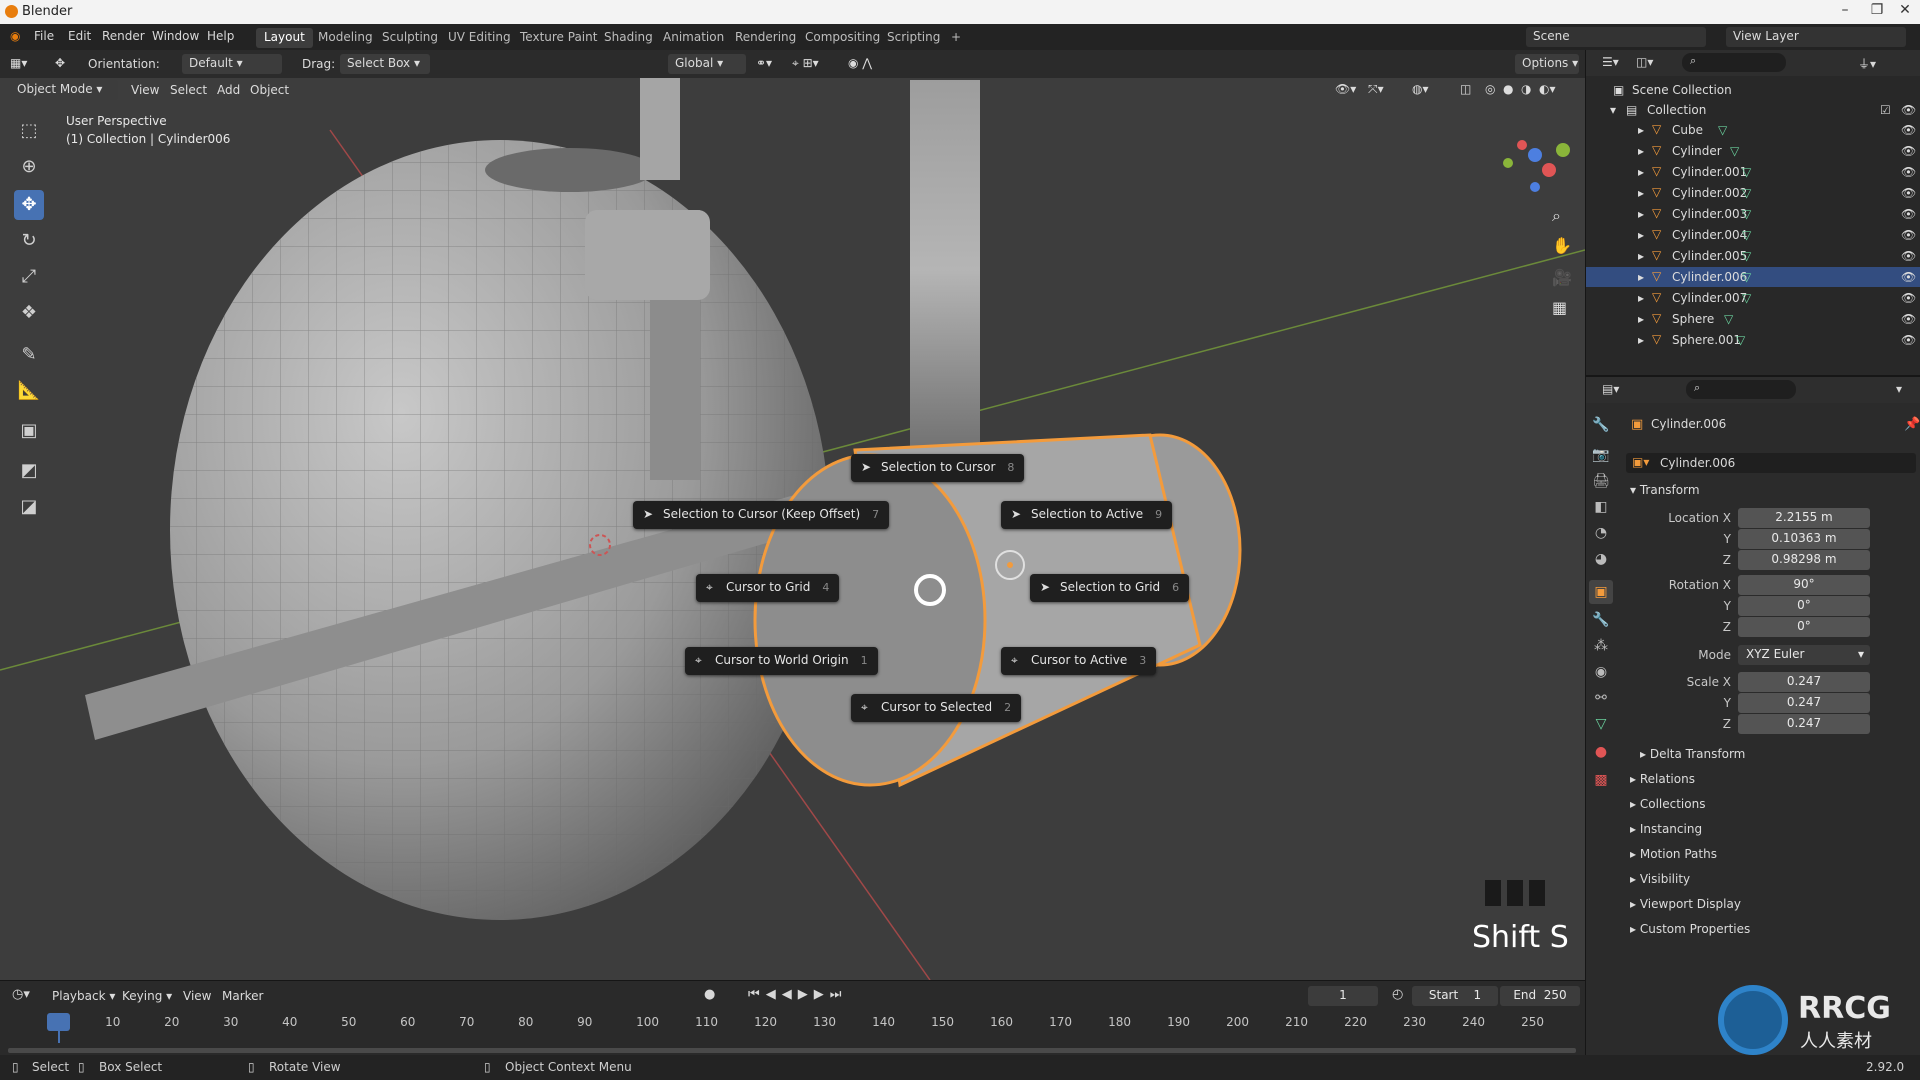 The height and width of the screenshot is (1080, 1920). Describe the element at coordinates (628, 38) in the screenshot. I see `tab-shading: Shading` at that location.